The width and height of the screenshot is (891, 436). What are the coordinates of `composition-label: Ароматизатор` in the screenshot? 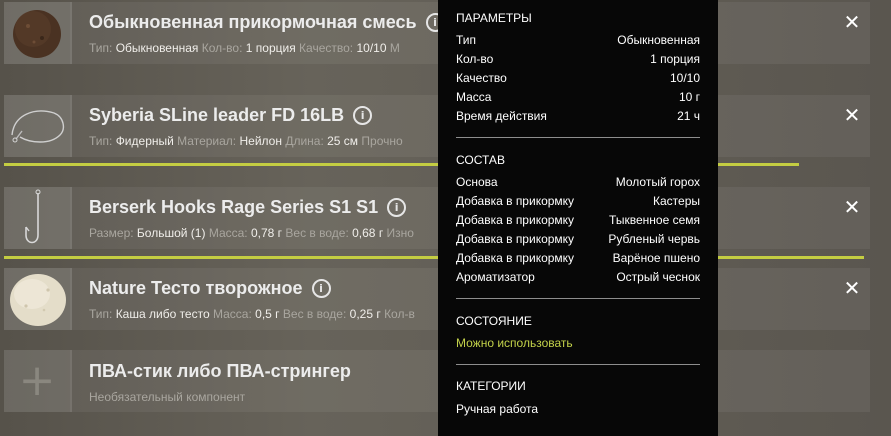 It's located at (495, 277).